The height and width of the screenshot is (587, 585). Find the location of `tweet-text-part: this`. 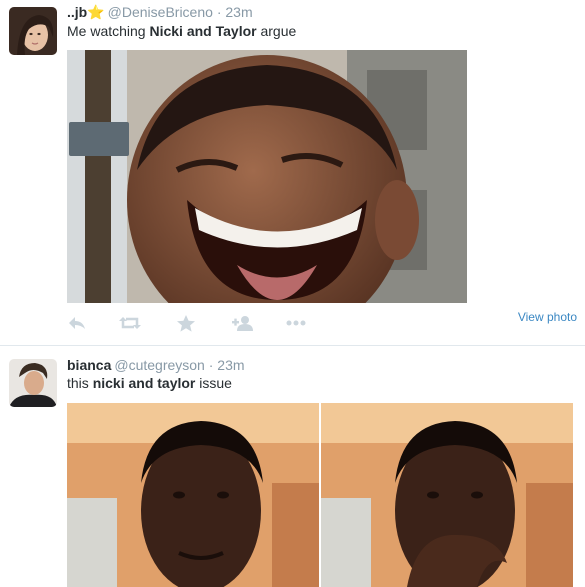

tweet-text-part: this is located at coordinates (80, 383).